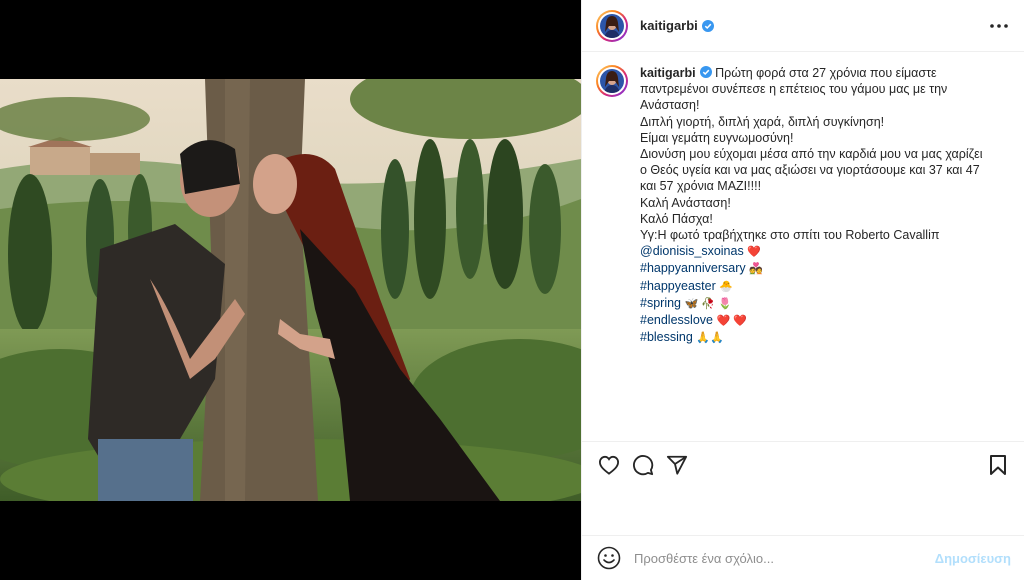  What do you see at coordinates (756, 269) in the screenshot?
I see `tag-emoji: 💑` at bounding box center [756, 269].